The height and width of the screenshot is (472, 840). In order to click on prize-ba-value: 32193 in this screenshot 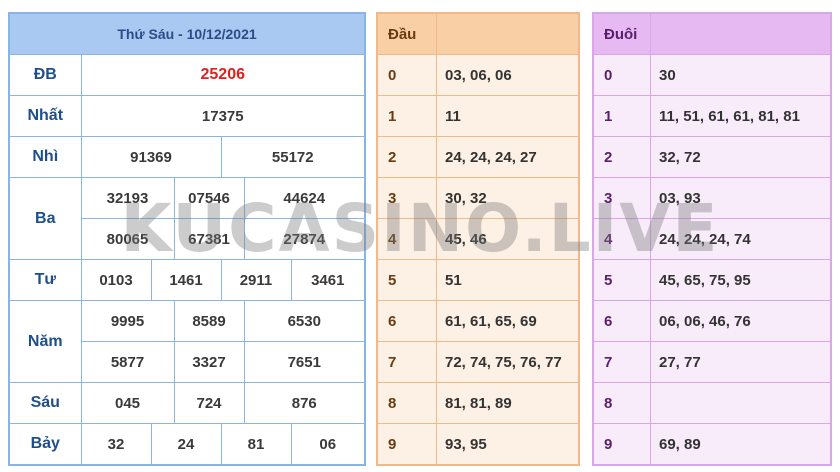, I will do `click(127, 198)`.